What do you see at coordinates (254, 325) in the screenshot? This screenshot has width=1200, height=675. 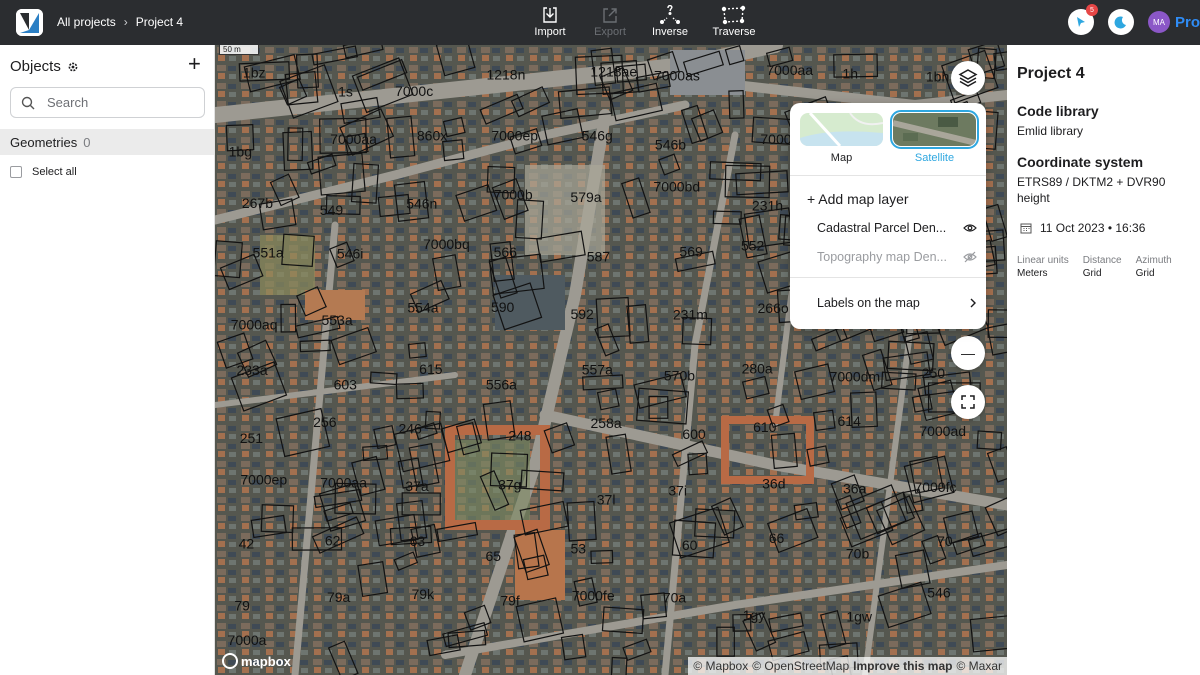 I see `parcel-label: 7000aq` at bounding box center [254, 325].